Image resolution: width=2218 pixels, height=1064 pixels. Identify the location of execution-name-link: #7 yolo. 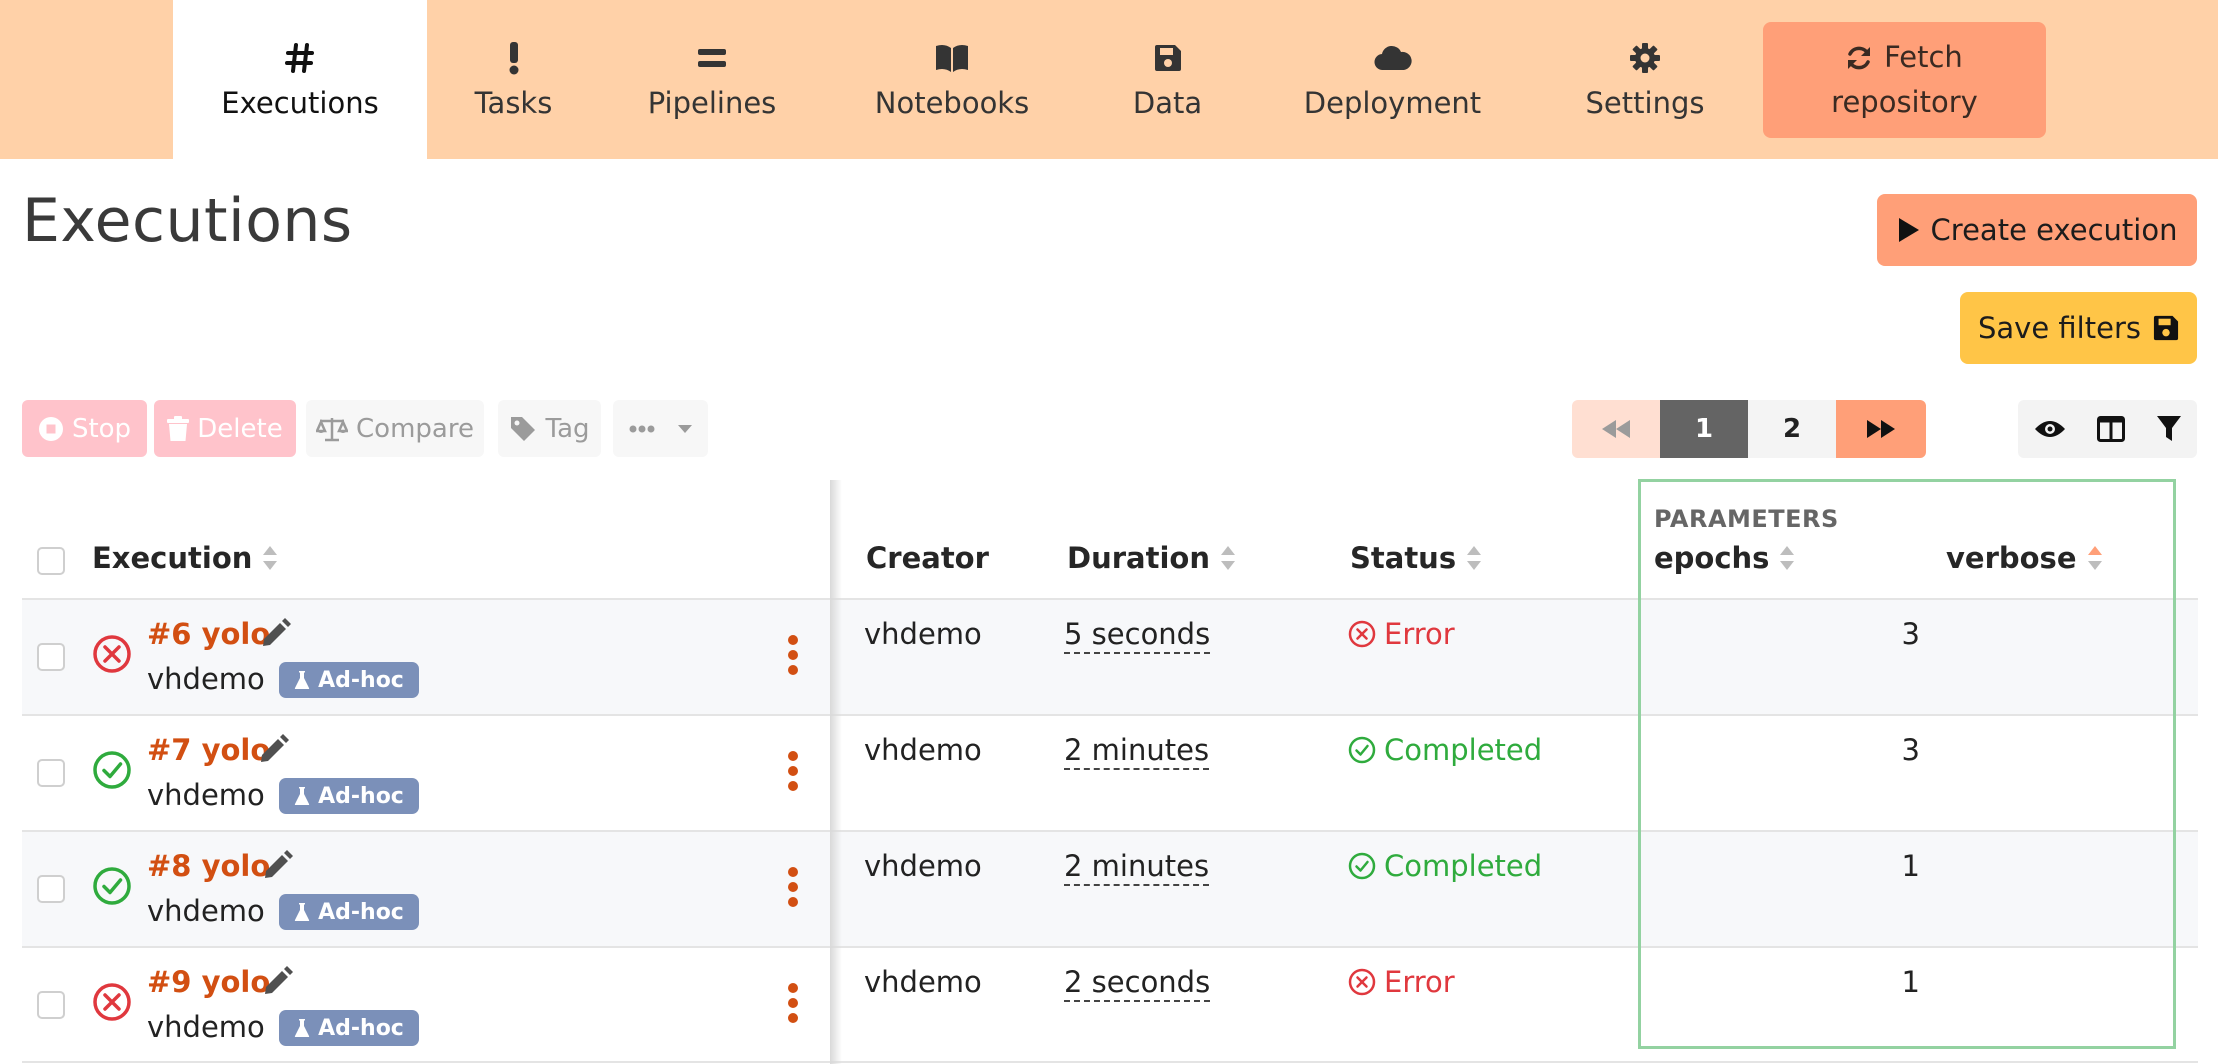
(208, 750).